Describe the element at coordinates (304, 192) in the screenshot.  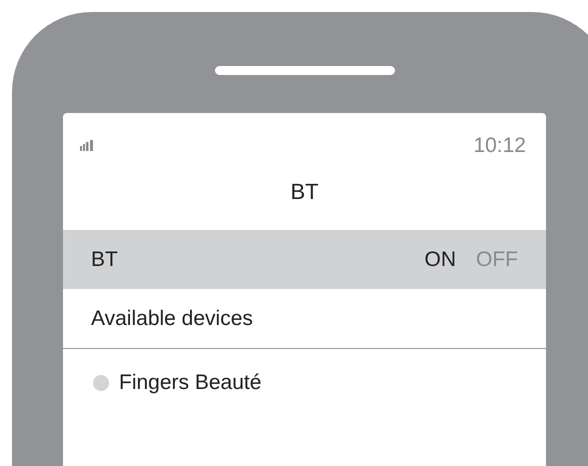
I see `screen-title: BT` at that location.